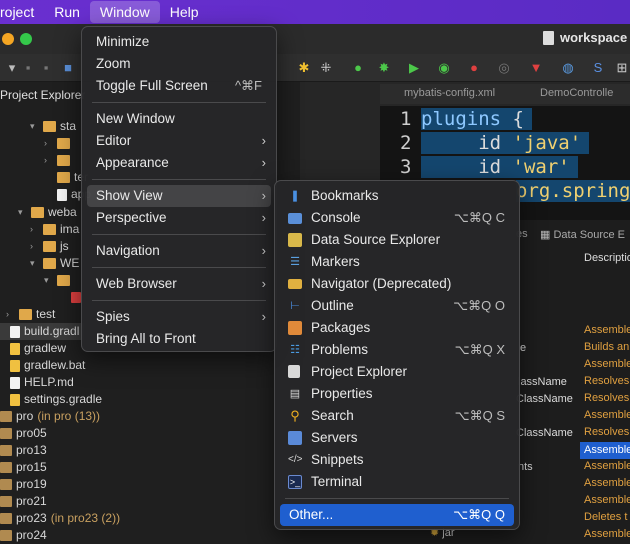 This screenshot has height=544, width=630. What do you see at coordinates (523, 348) in the screenshot?
I see `task-name: e` at bounding box center [523, 348].